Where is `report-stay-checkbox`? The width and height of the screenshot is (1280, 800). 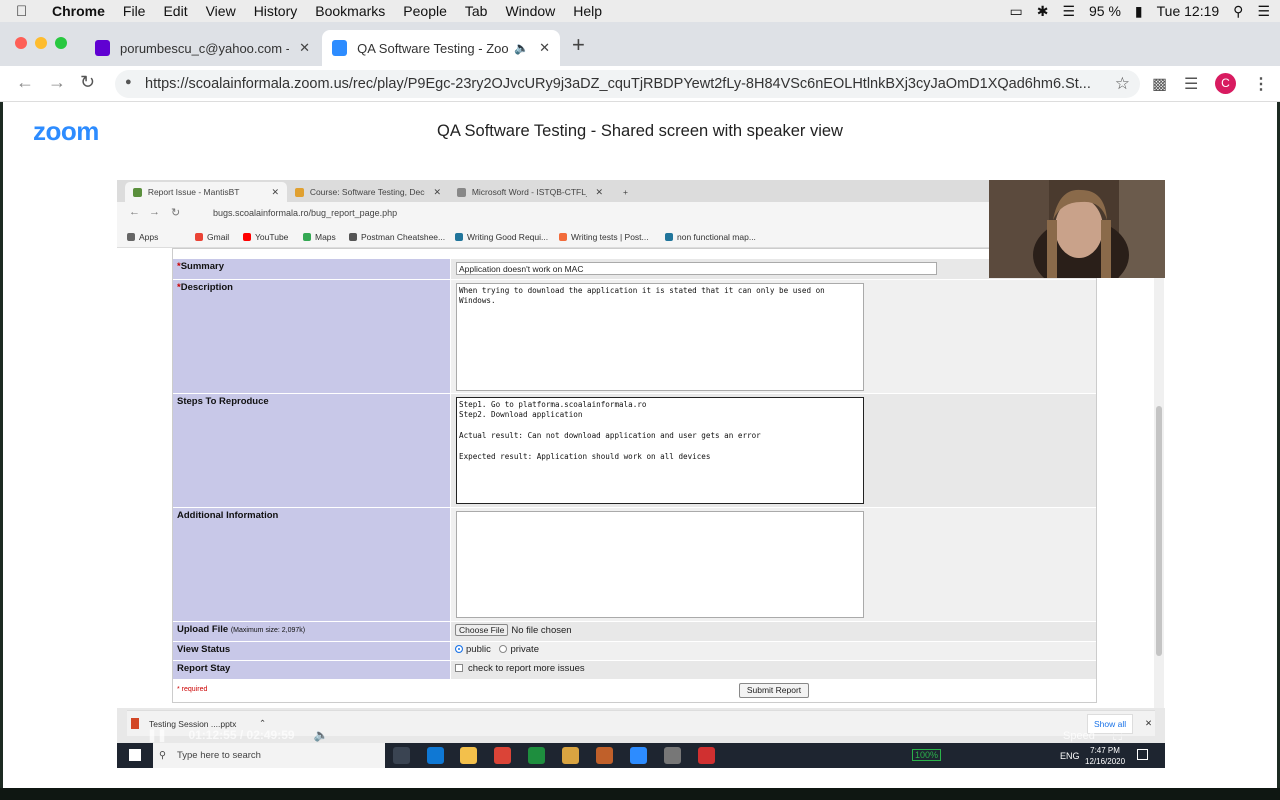
report-stay-checkbox is located at coordinates (459, 668).